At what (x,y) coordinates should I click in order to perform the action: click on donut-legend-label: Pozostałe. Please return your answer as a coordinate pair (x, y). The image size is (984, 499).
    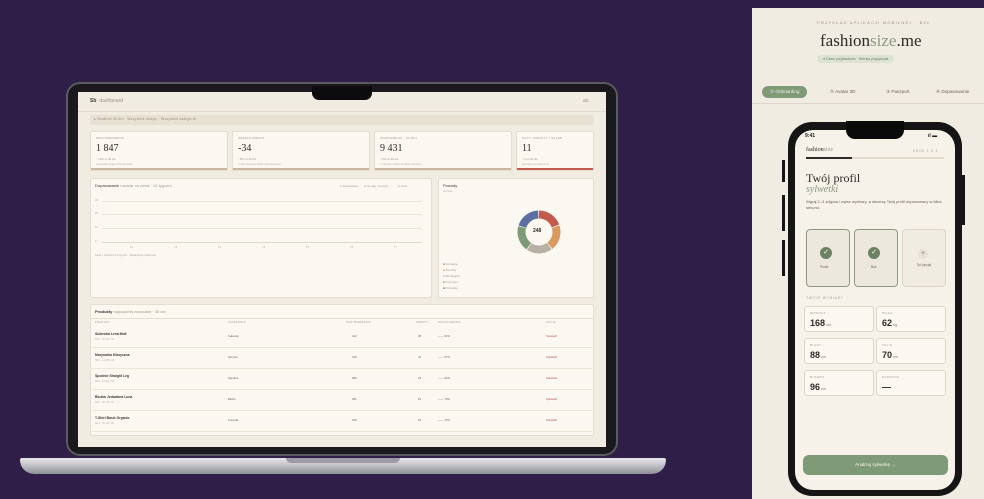
    Looking at the image, I should click on (451, 288).